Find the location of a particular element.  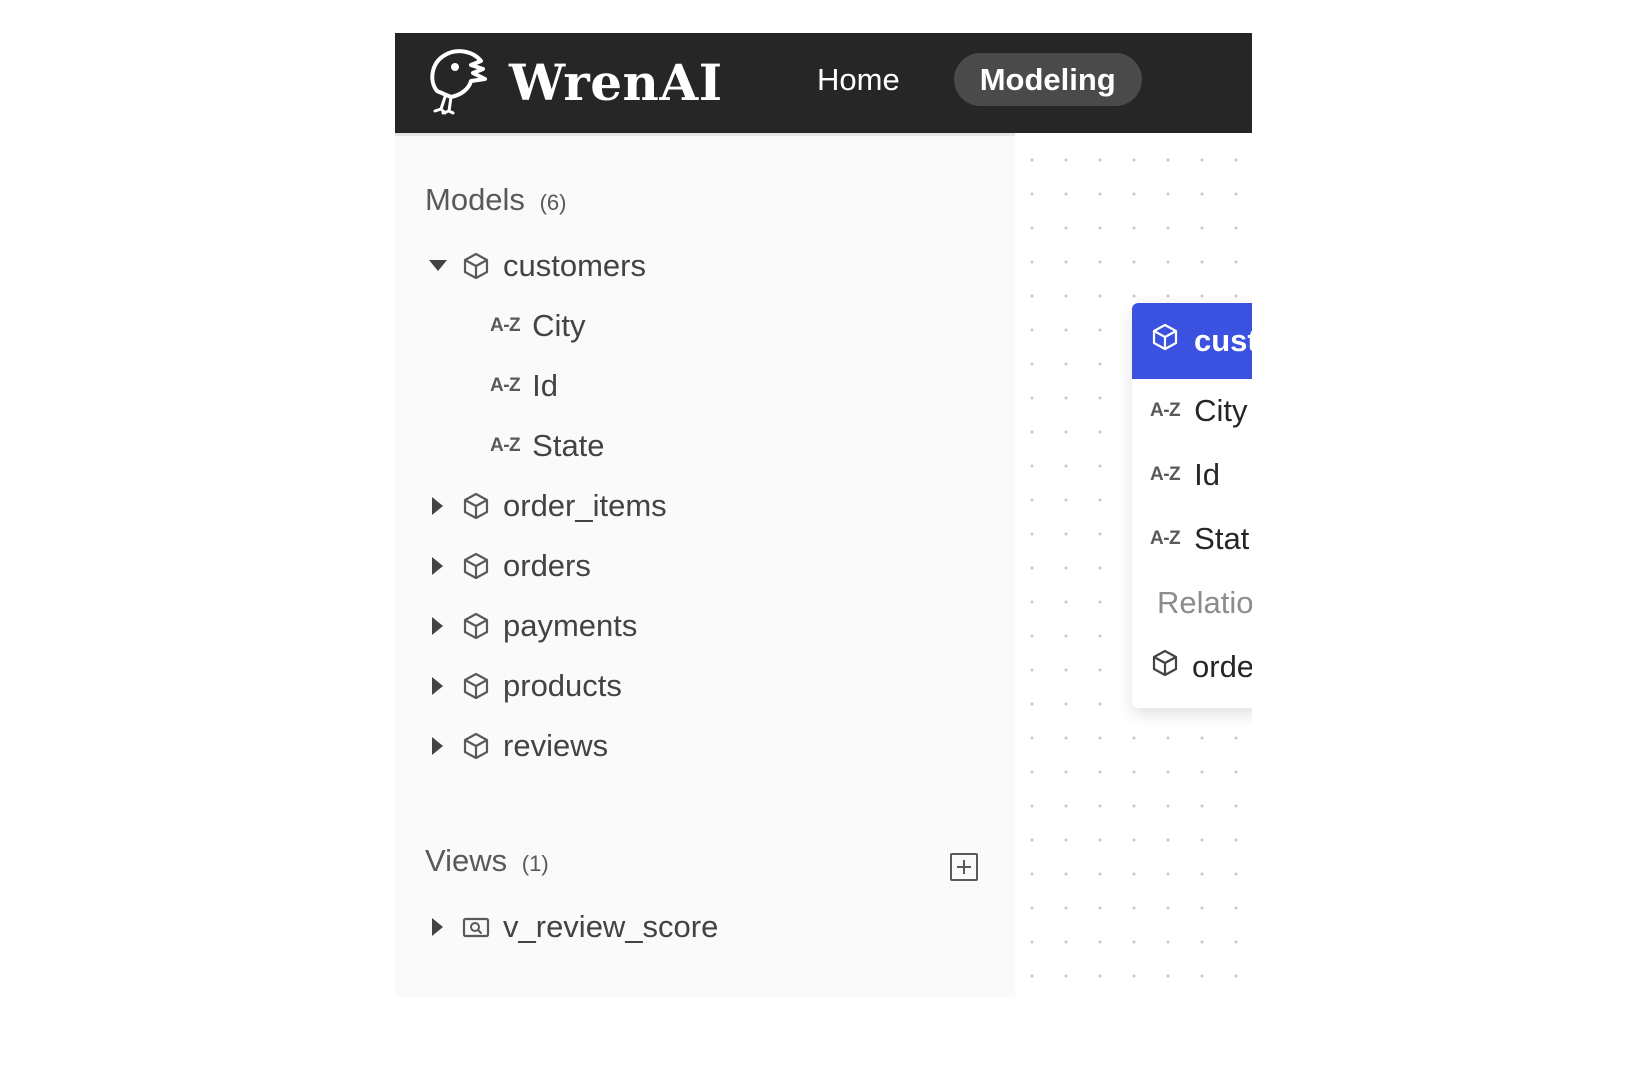

views-section-title: Views (1) is located at coordinates (487, 861).